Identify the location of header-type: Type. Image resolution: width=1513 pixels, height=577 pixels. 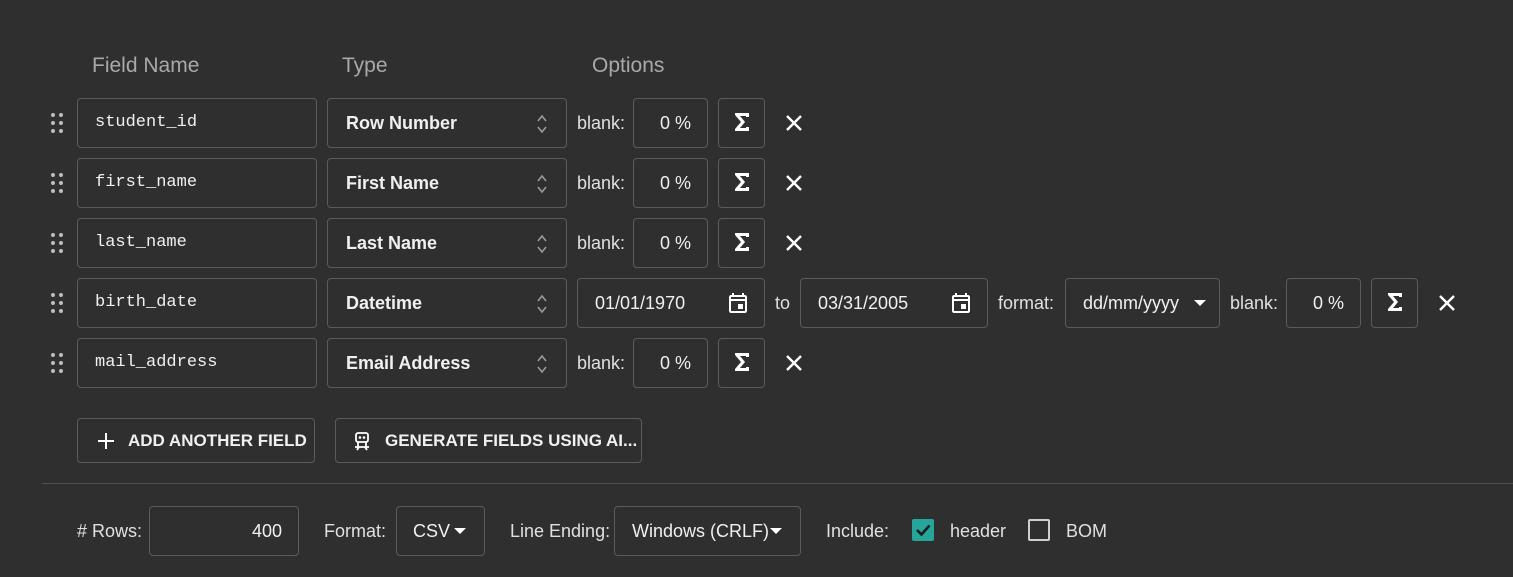
(365, 65).